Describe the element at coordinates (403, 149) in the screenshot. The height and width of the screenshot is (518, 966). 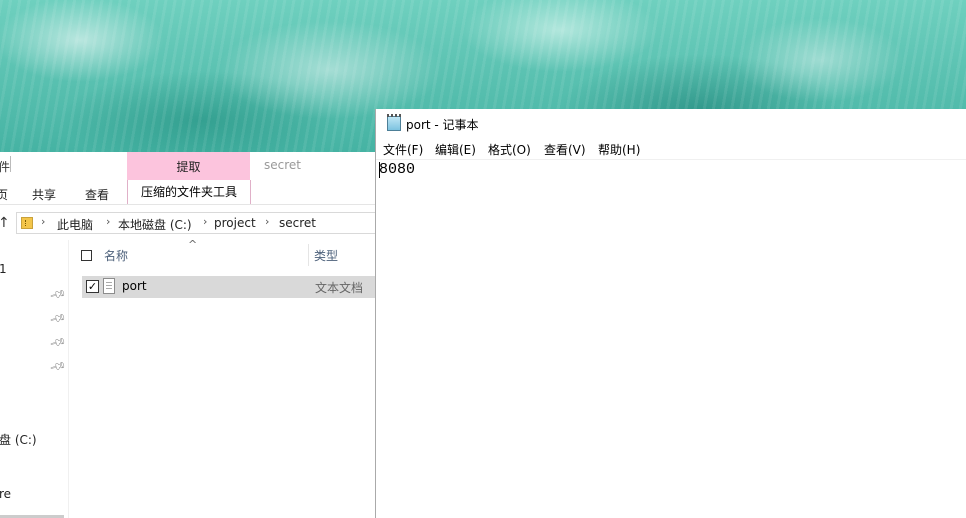
I see `menu-file: 文件(F)` at that location.